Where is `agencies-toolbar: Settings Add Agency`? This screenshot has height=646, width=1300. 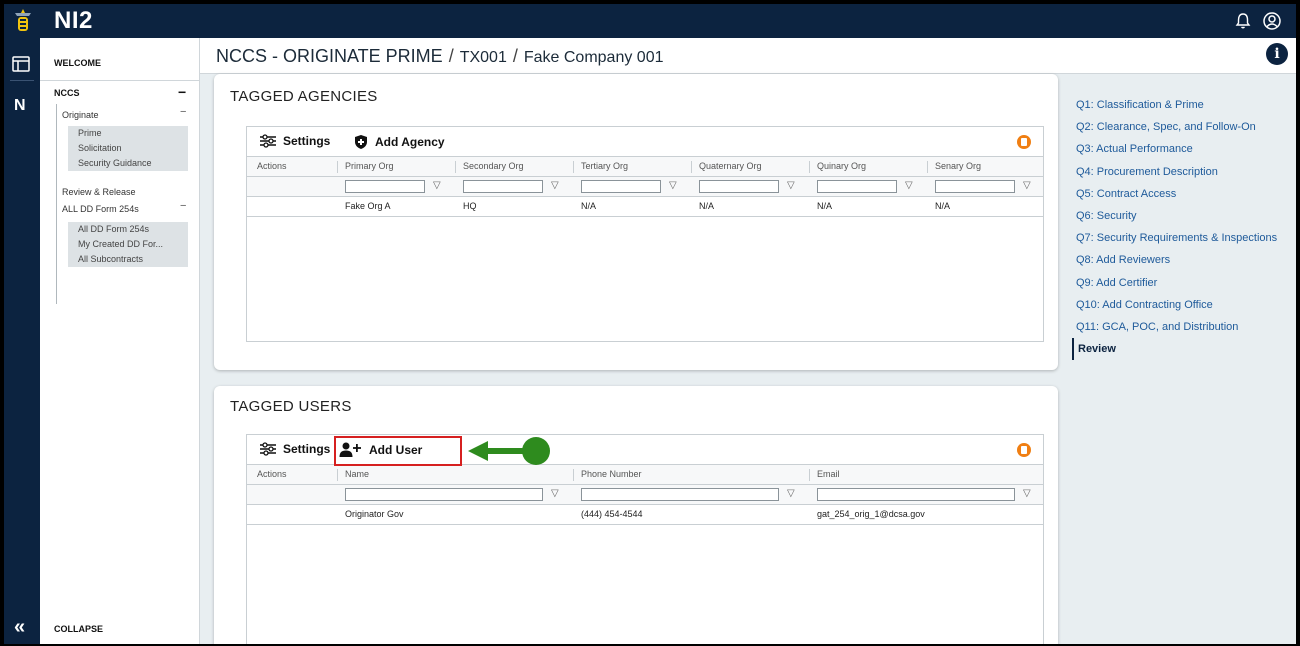 agencies-toolbar: Settings Add Agency is located at coordinates (645, 142).